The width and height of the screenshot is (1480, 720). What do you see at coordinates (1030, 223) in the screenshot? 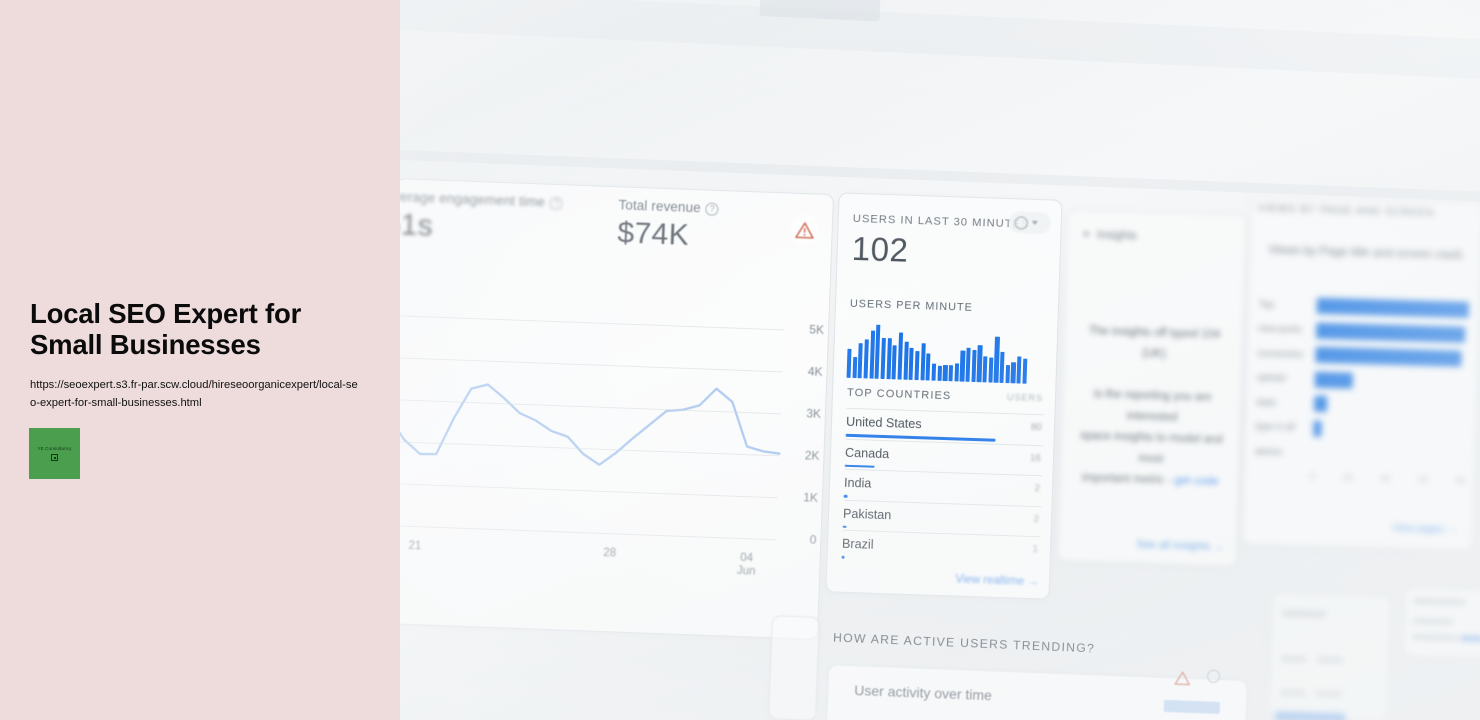
I see `realtime-time-selector` at bounding box center [1030, 223].